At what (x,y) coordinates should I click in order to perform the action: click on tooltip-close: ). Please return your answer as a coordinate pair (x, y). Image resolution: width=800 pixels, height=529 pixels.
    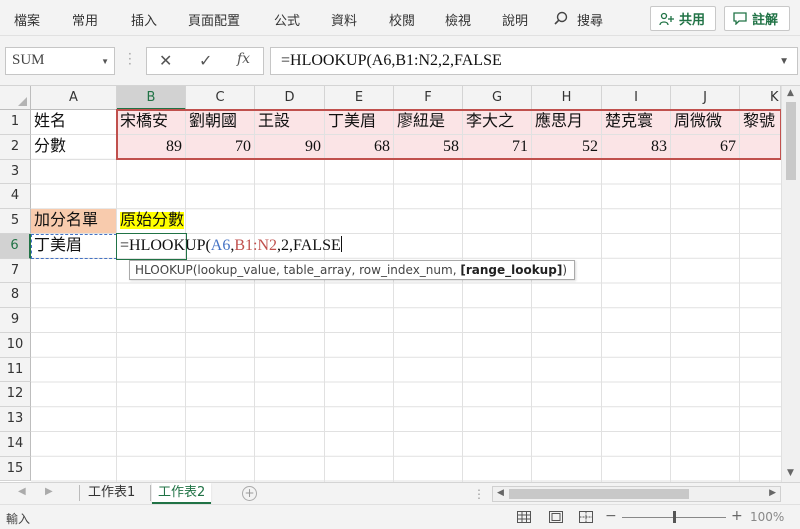
    Looking at the image, I should click on (564, 270).